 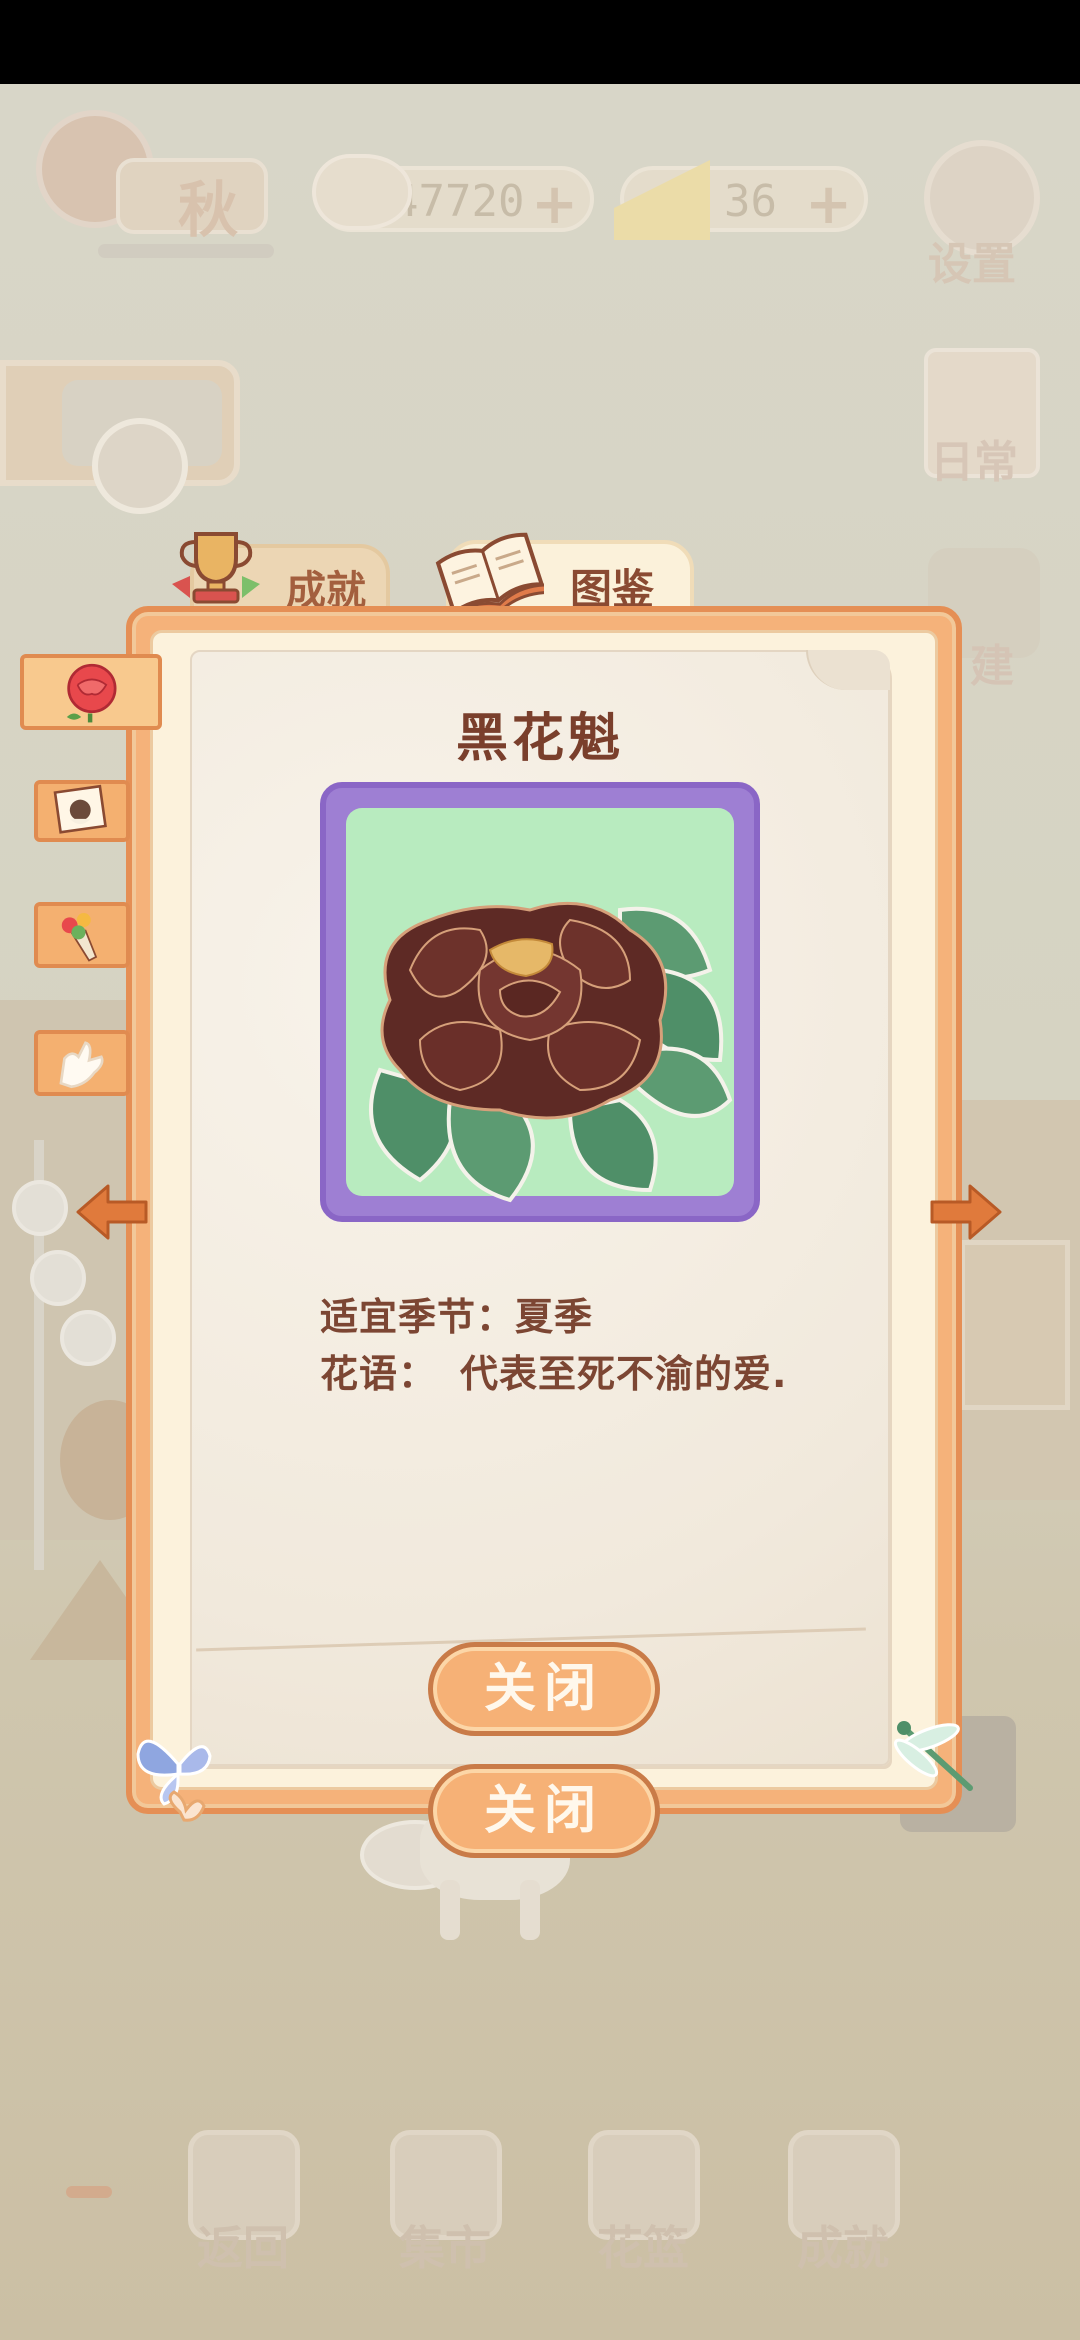 What do you see at coordinates (216, 568) in the screenshot?
I see `trophy-icon` at bounding box center [216, 568].